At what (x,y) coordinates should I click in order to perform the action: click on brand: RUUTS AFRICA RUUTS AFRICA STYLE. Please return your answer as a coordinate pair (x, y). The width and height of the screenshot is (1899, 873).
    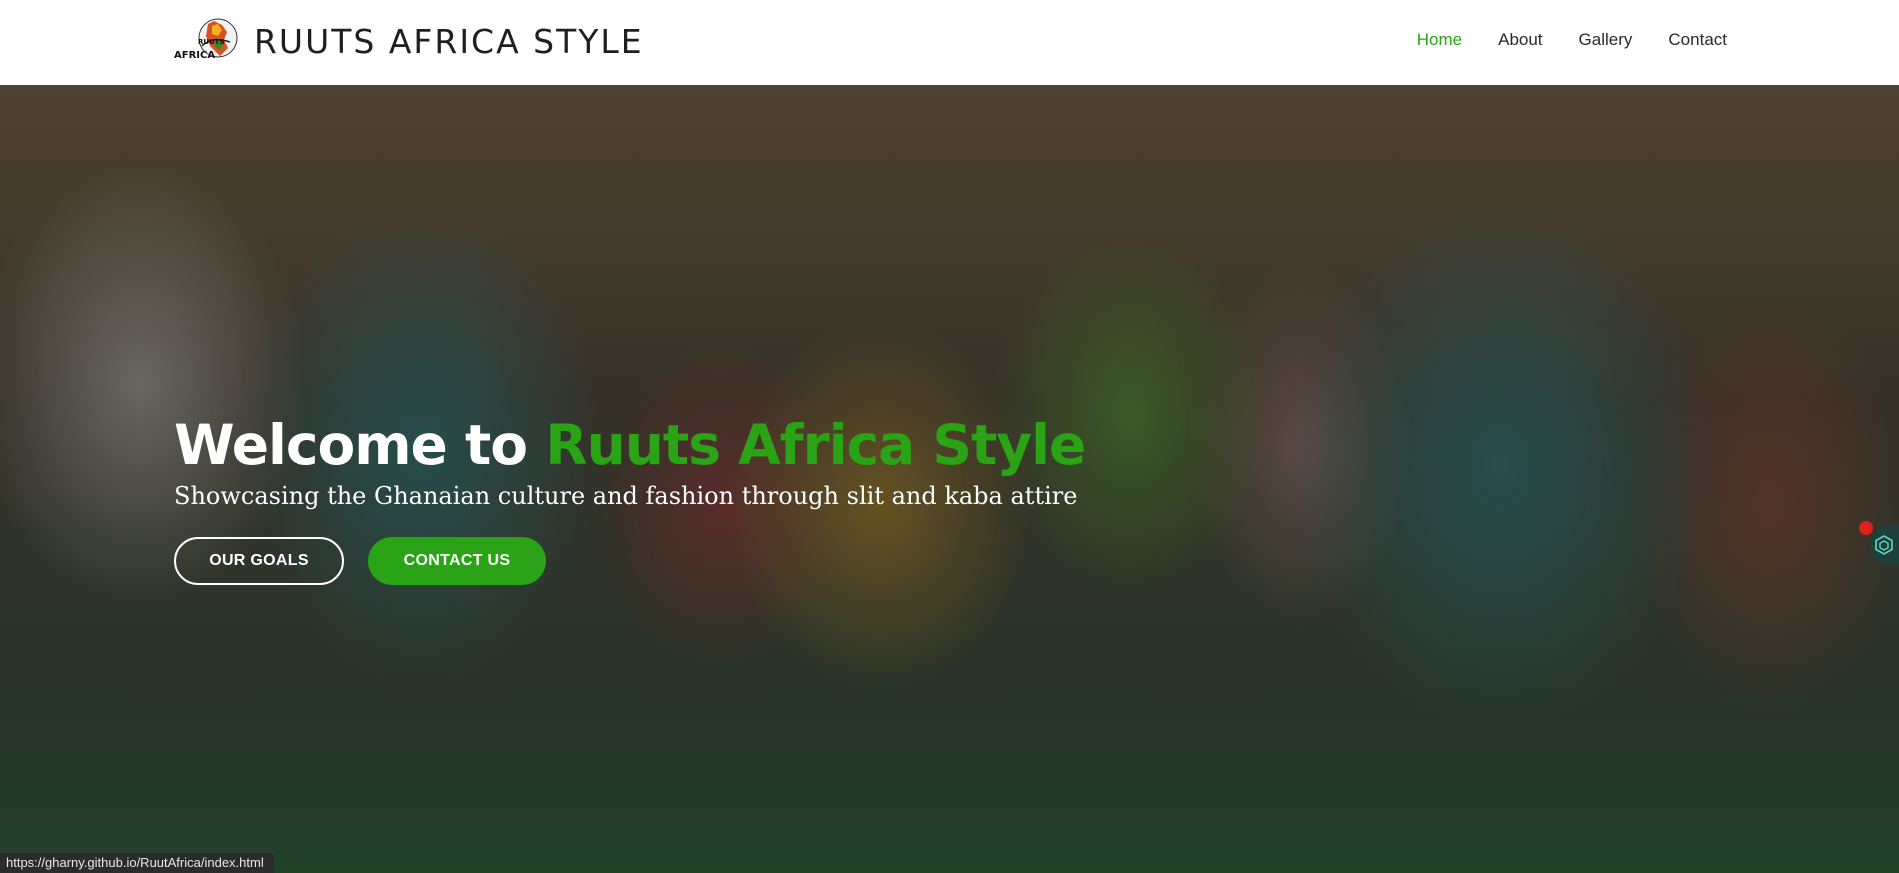
    Looking at the image, I should click on (408, 41).